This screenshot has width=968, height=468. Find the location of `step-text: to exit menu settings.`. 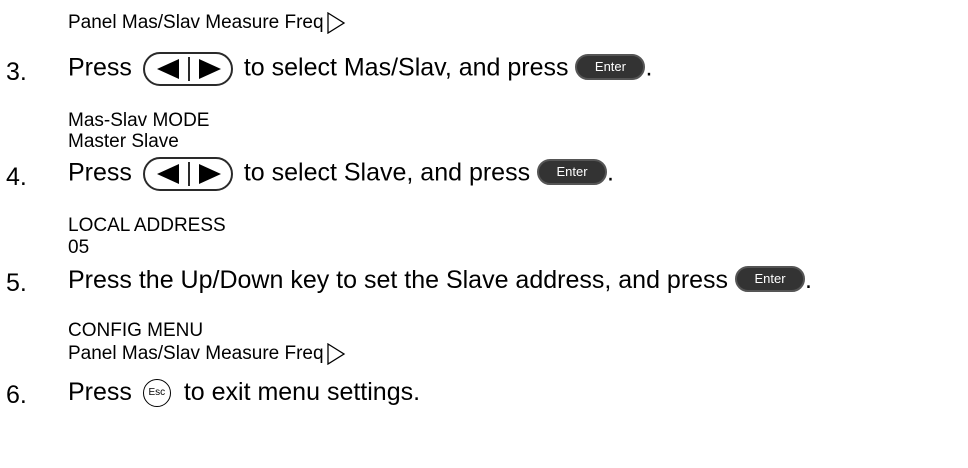

step-text: to exit menu settings. is located at coordinates (302, 392).